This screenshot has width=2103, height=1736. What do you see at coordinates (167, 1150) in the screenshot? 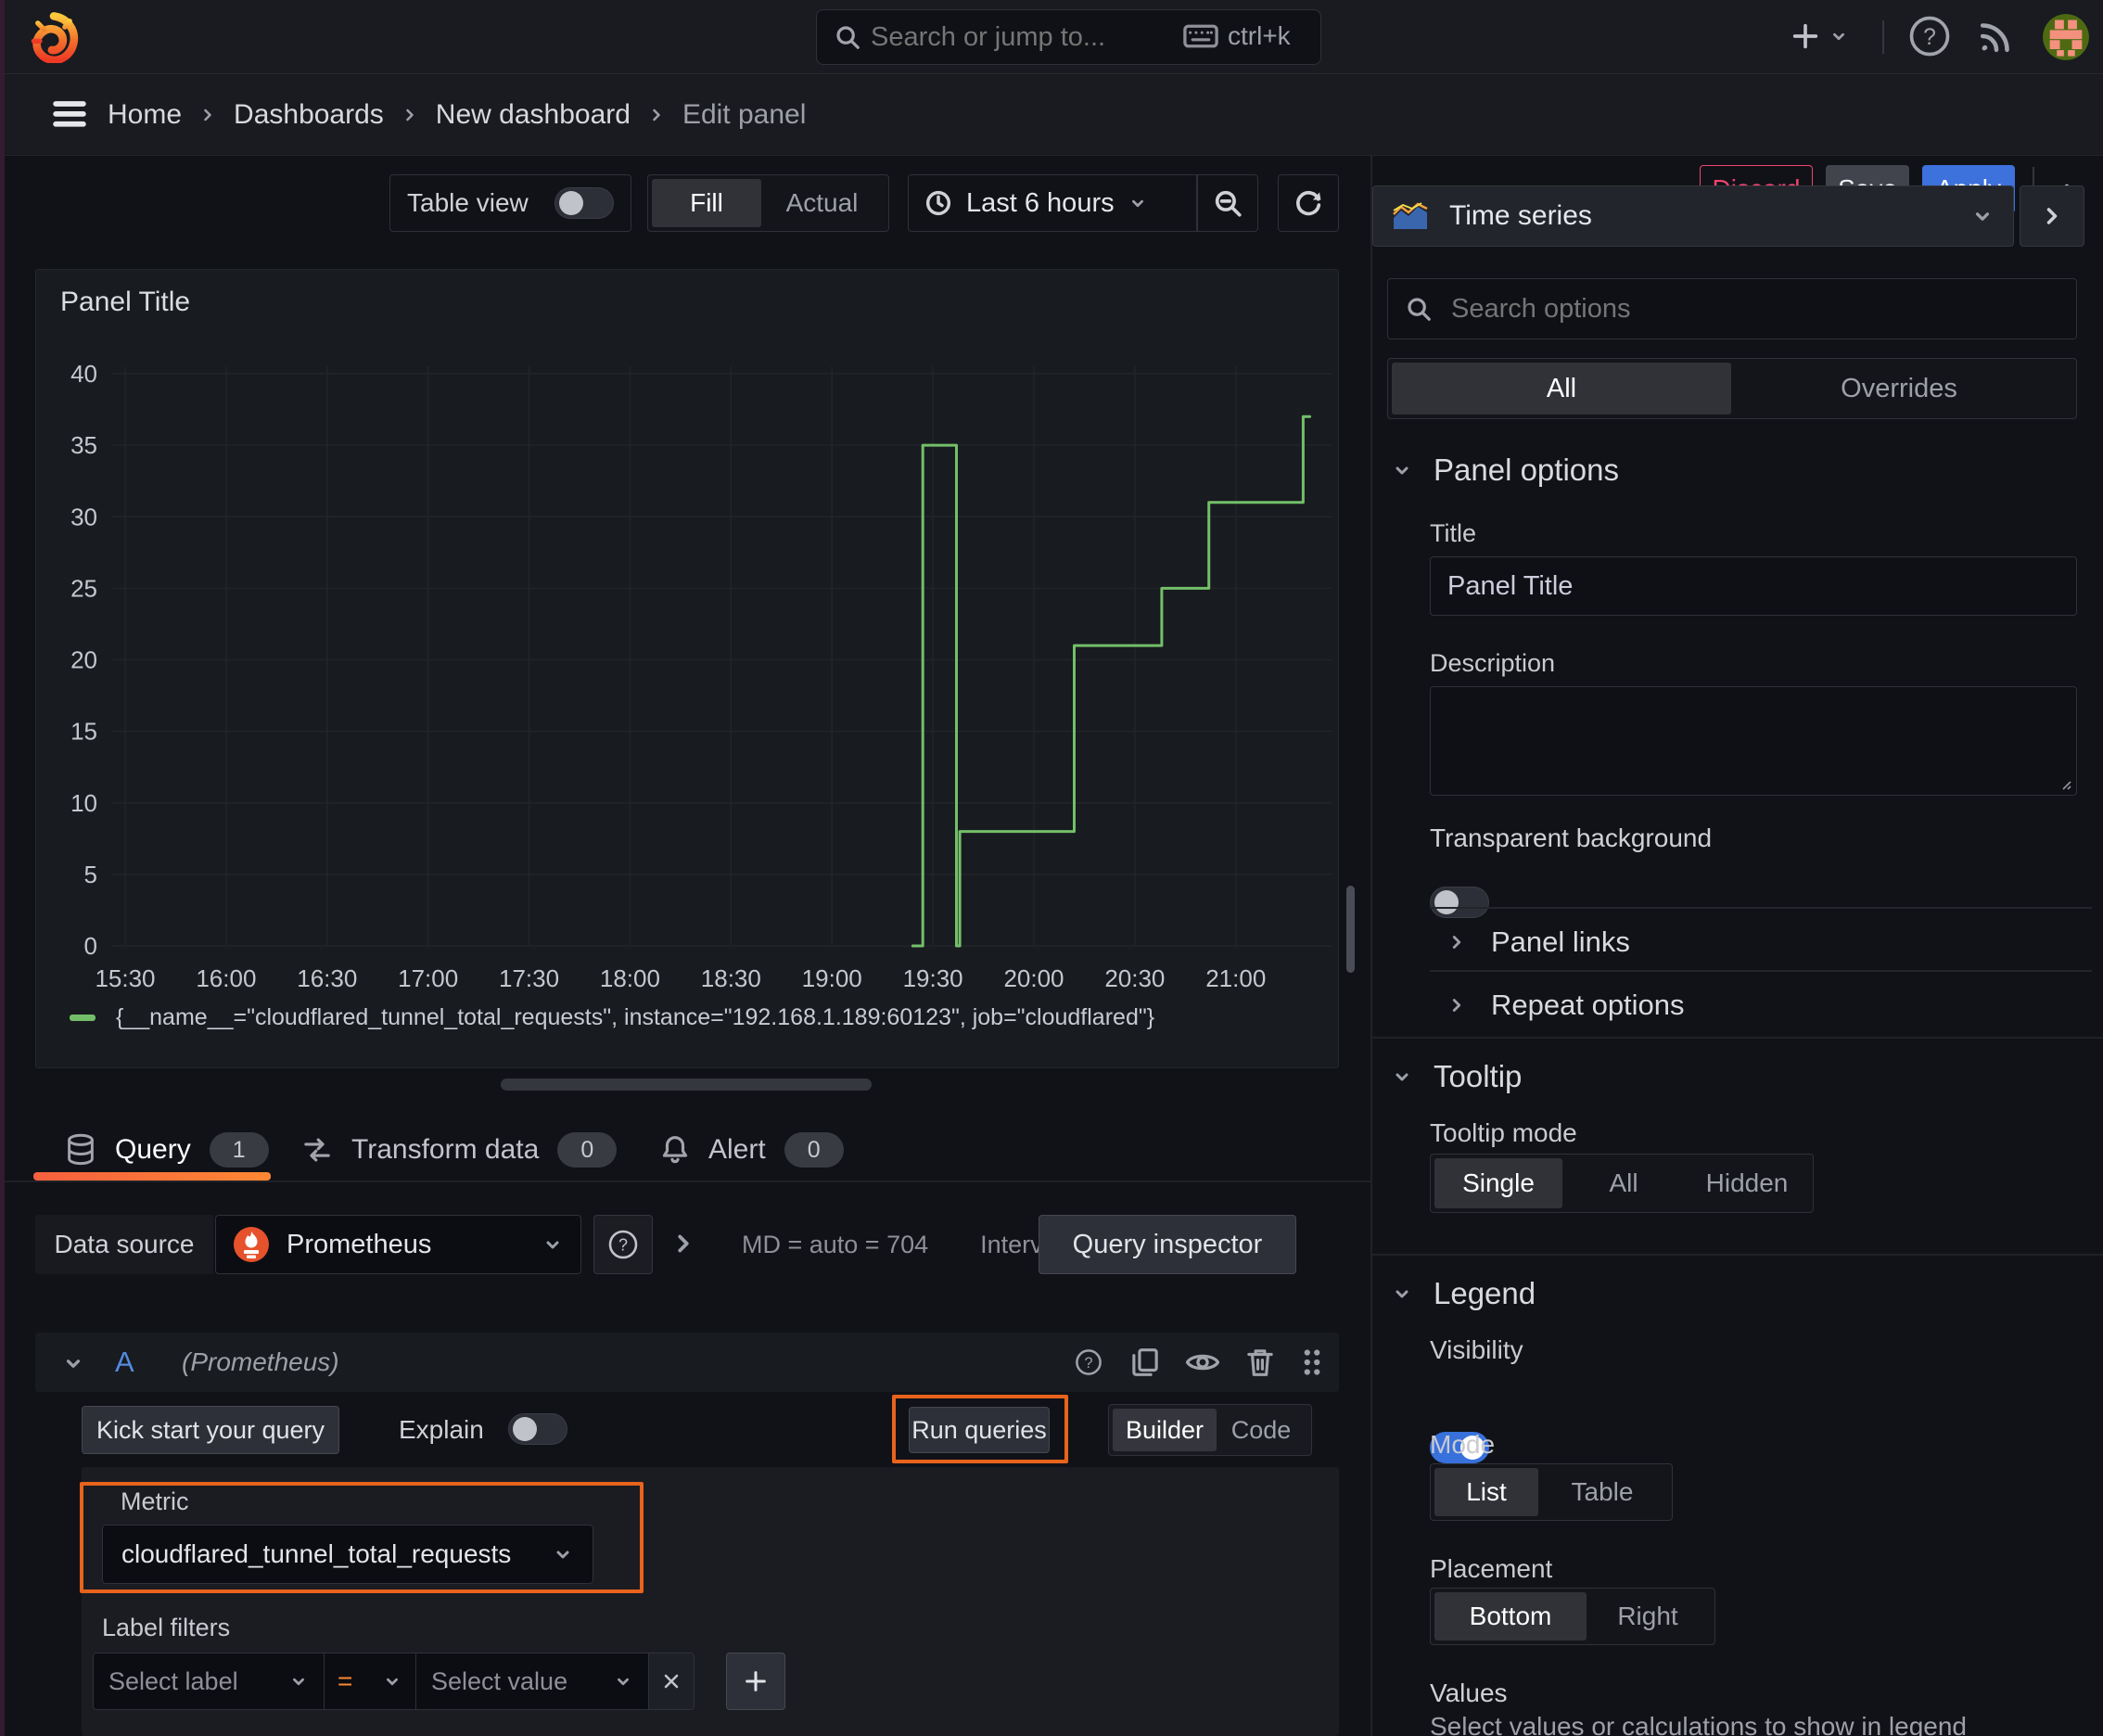
I see `tab-query: Query 1` at bounding box center [167, 1150].